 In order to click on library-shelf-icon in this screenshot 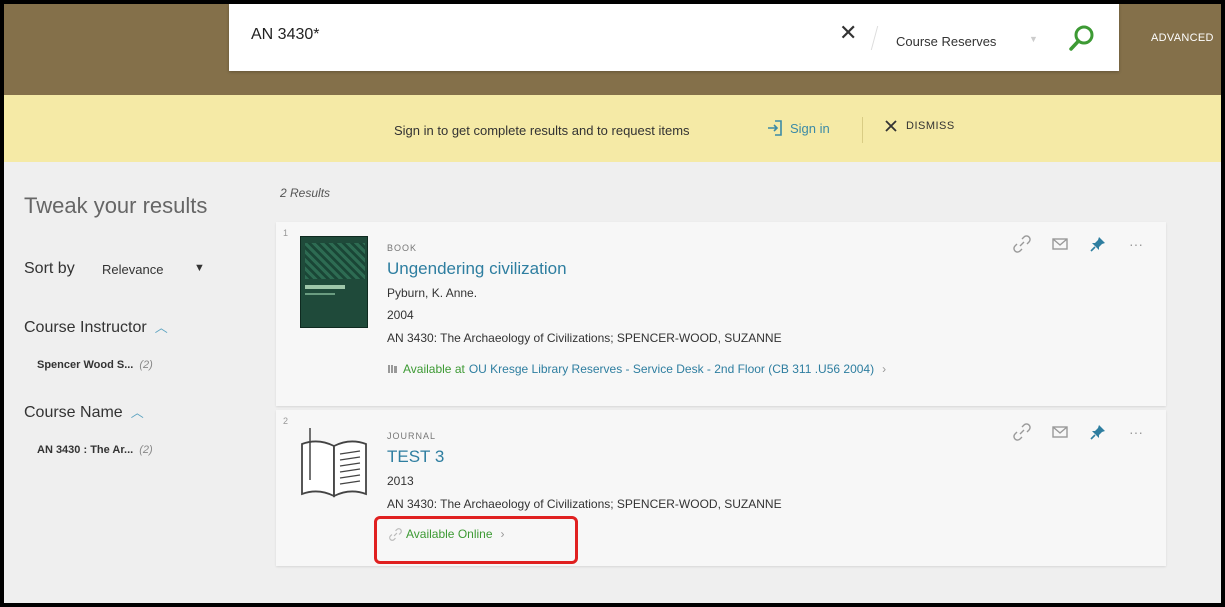, I will do `click(392, 369)`.